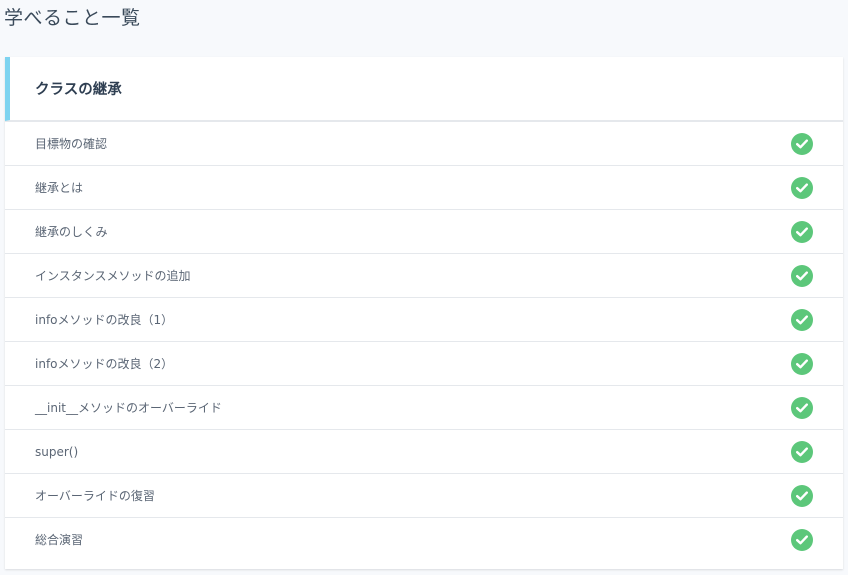 This screenshot has width=848, height=575. I want to click on lesson-row: infoメソッドの改良（1）, so click(424, 319).